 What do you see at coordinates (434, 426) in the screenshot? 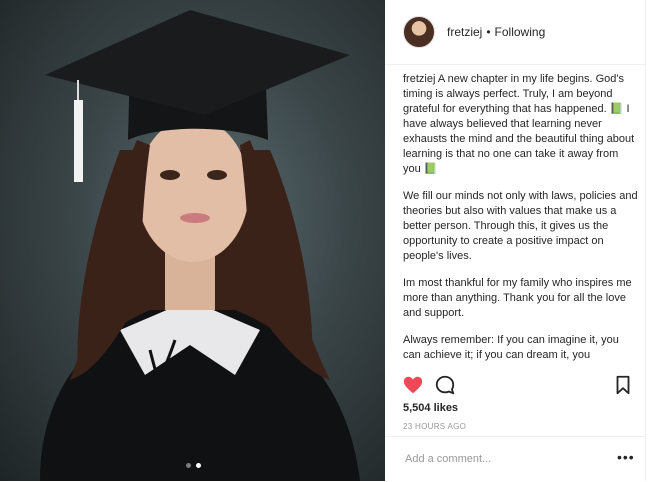
I see `post-timestamp: 23 HOURS AGO` at bounding box center [434, 426].